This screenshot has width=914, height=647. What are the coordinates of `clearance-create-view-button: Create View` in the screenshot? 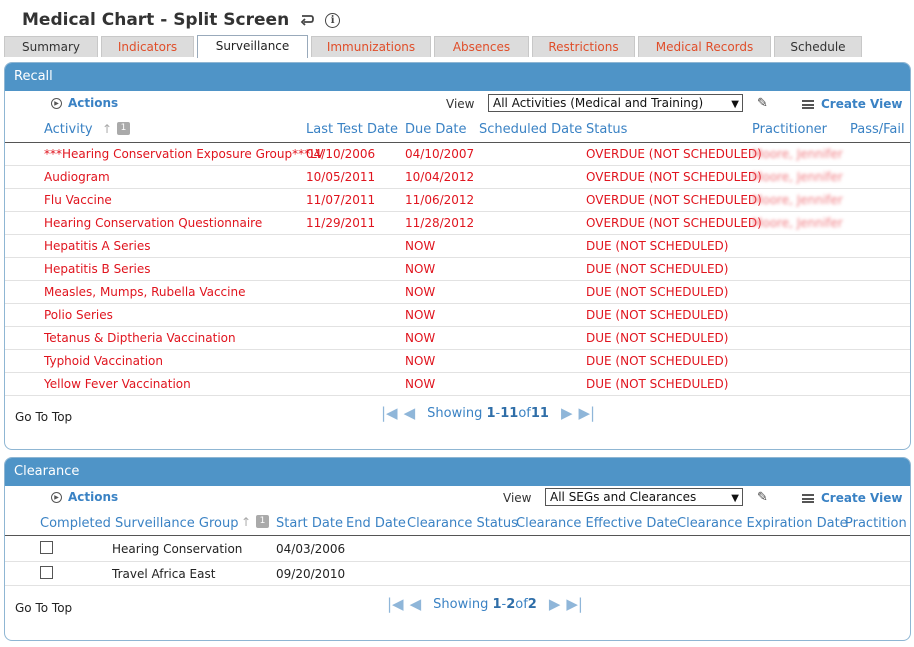 It's located at (852, 498).